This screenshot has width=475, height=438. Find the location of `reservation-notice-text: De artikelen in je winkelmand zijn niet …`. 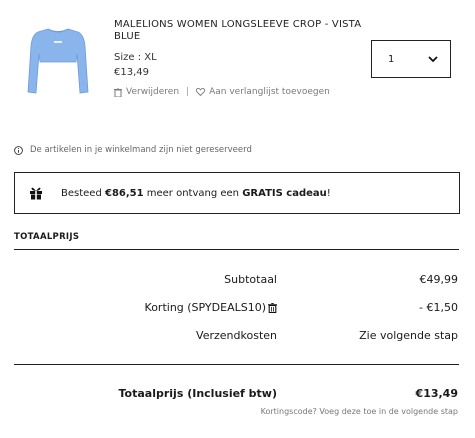

reservation-notice-text: De artikelen in je winkelmand zijn niet … is located at coordinates (141, 150).